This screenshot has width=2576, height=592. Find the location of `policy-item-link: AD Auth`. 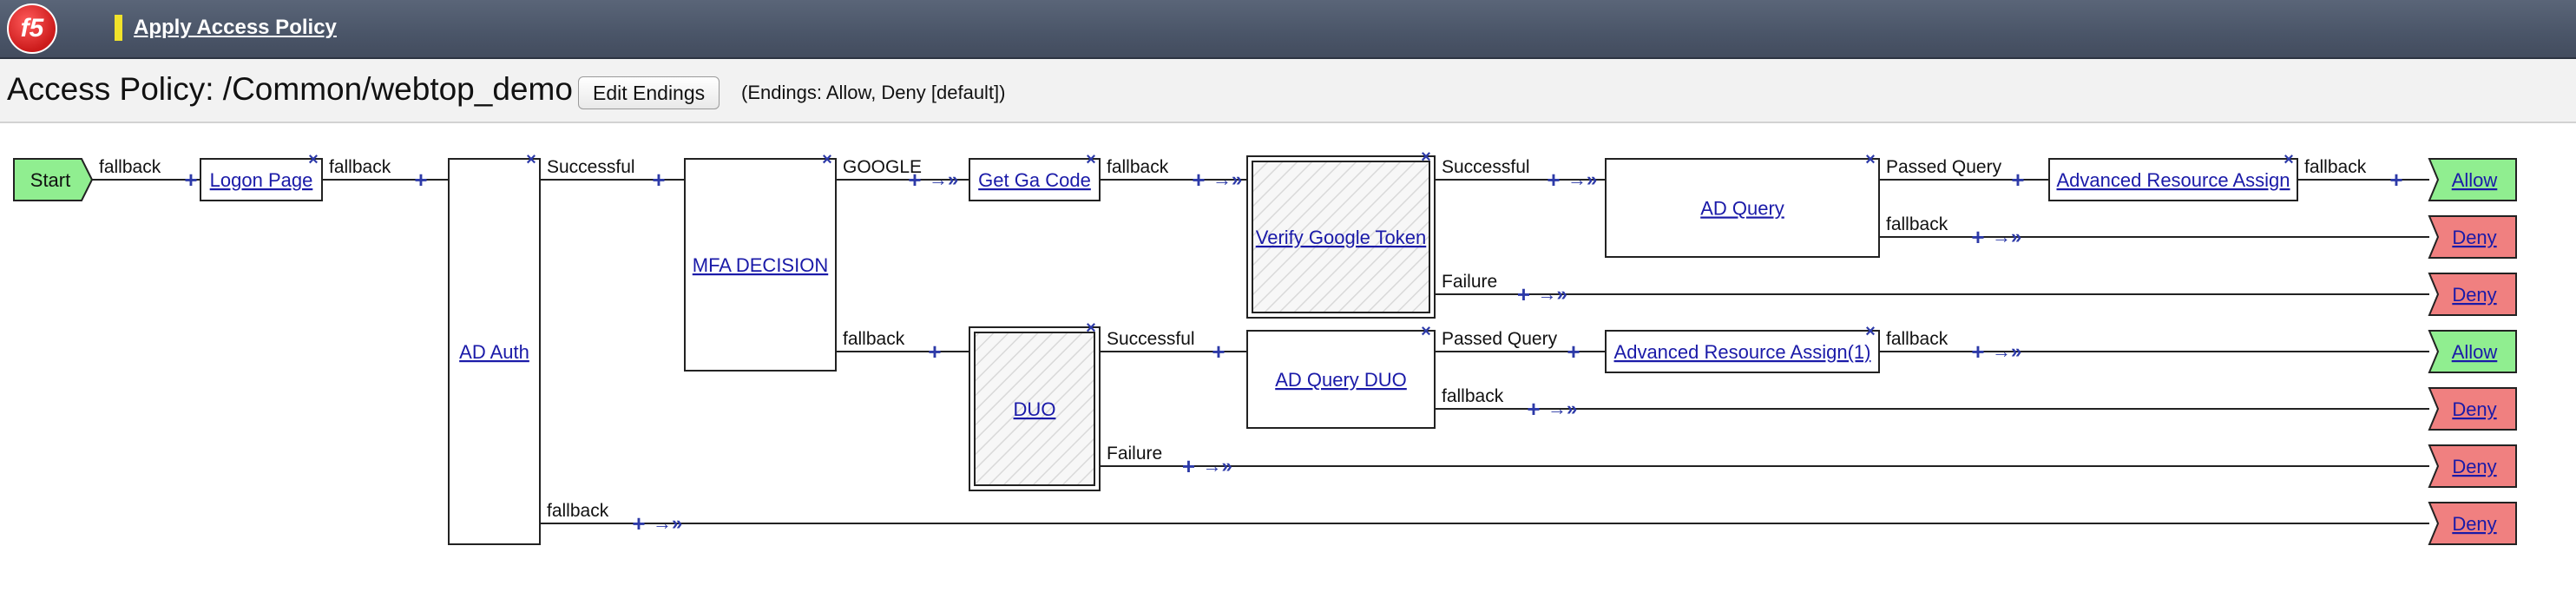

policy-item-link: AD Auth is located at coordinates (494, 352).